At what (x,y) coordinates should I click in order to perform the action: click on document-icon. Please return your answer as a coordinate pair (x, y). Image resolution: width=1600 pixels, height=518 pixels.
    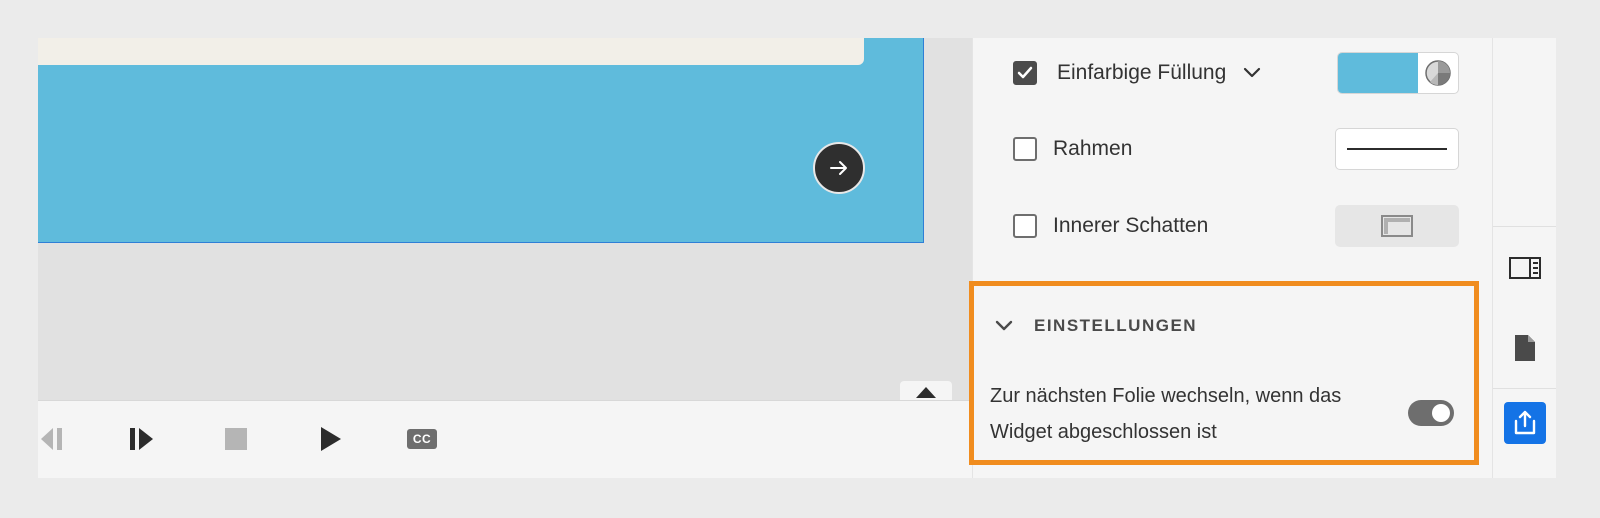
    Looking at the image, I should click on (1525, 348).